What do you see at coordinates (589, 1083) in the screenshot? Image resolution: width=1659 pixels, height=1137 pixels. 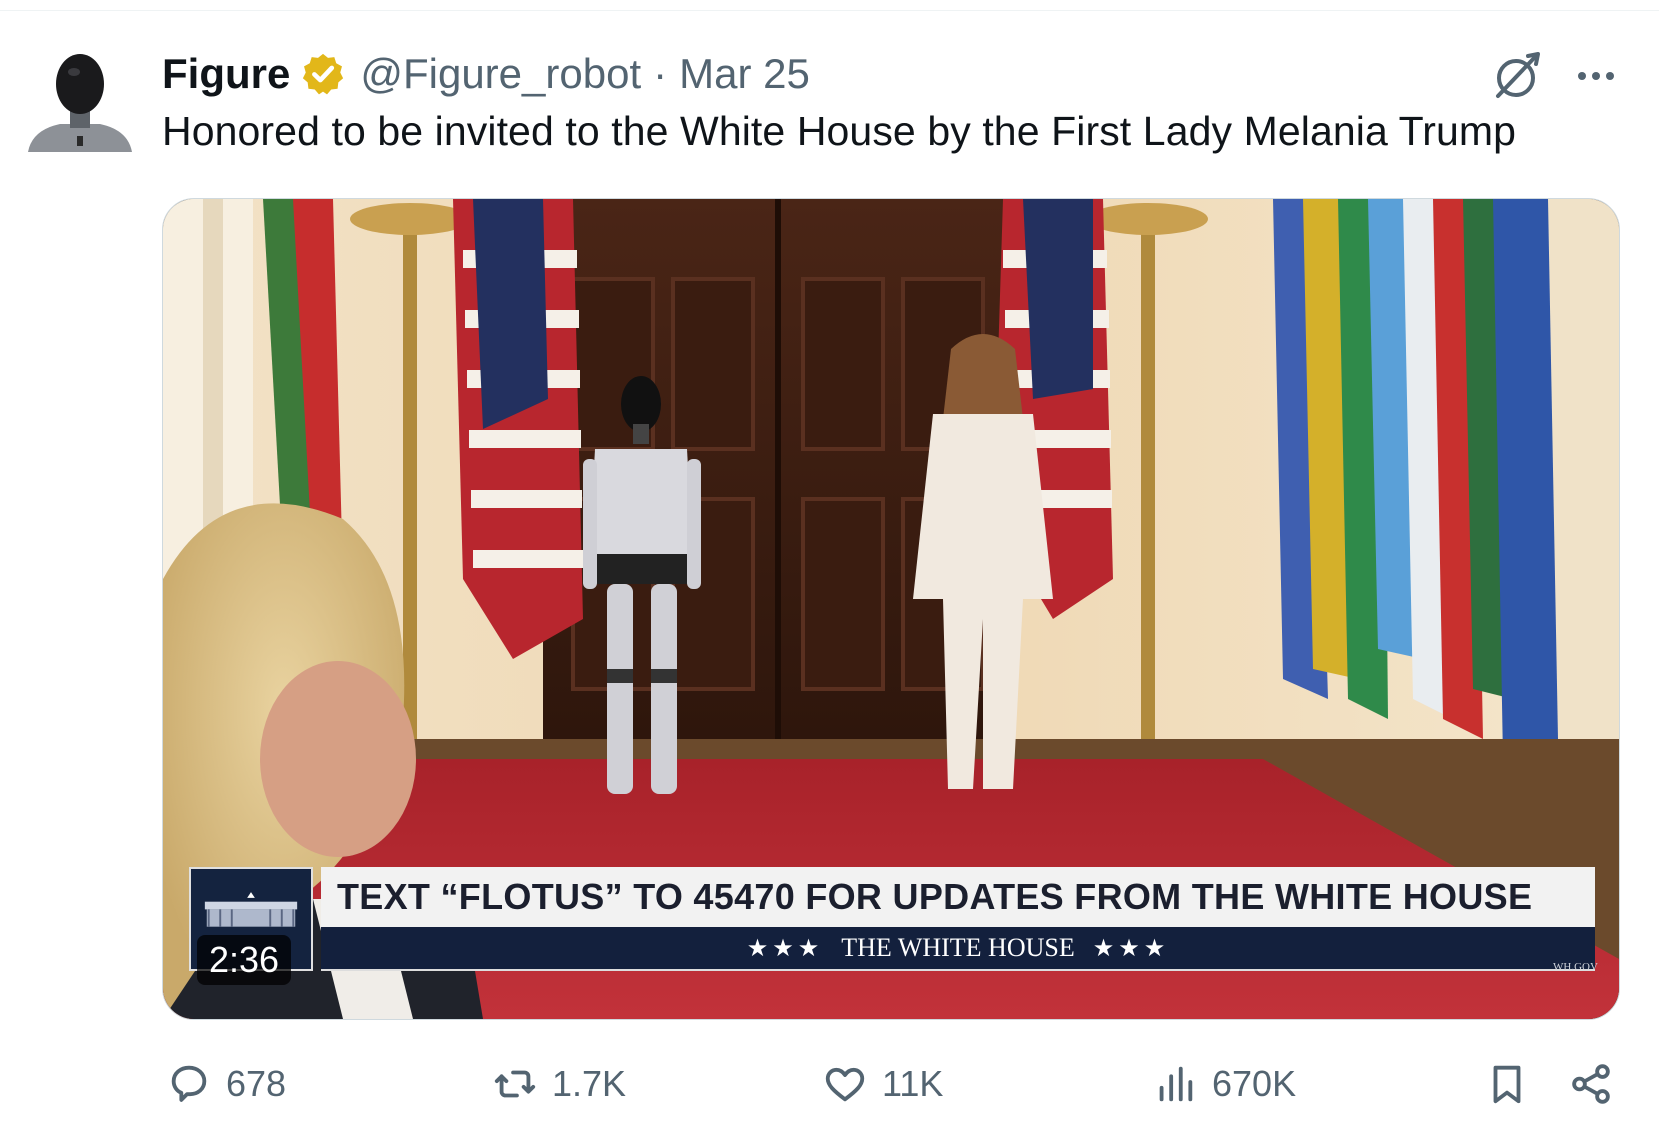 I see `repost-count: 1.7K` at bounding box center [589, 1083].